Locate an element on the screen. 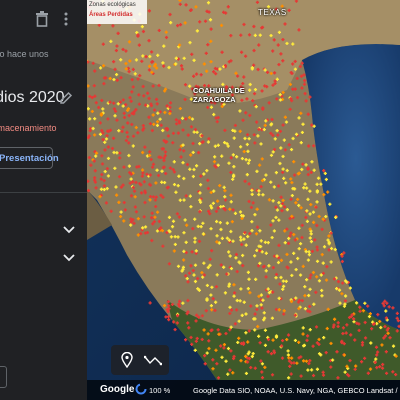 This screenshot has height=400, width=400. pencil-icon is located at coordinates (66, 98).